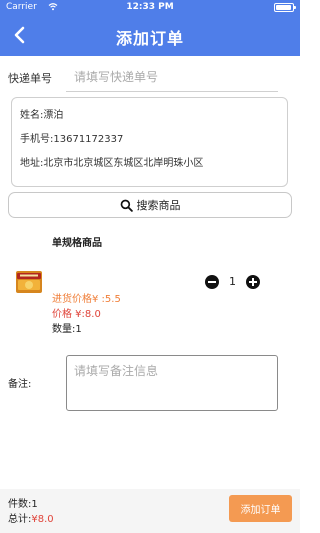  Describe the element at coordinates (253, 282) in the screenshot. I see `plus-icon` at that location.